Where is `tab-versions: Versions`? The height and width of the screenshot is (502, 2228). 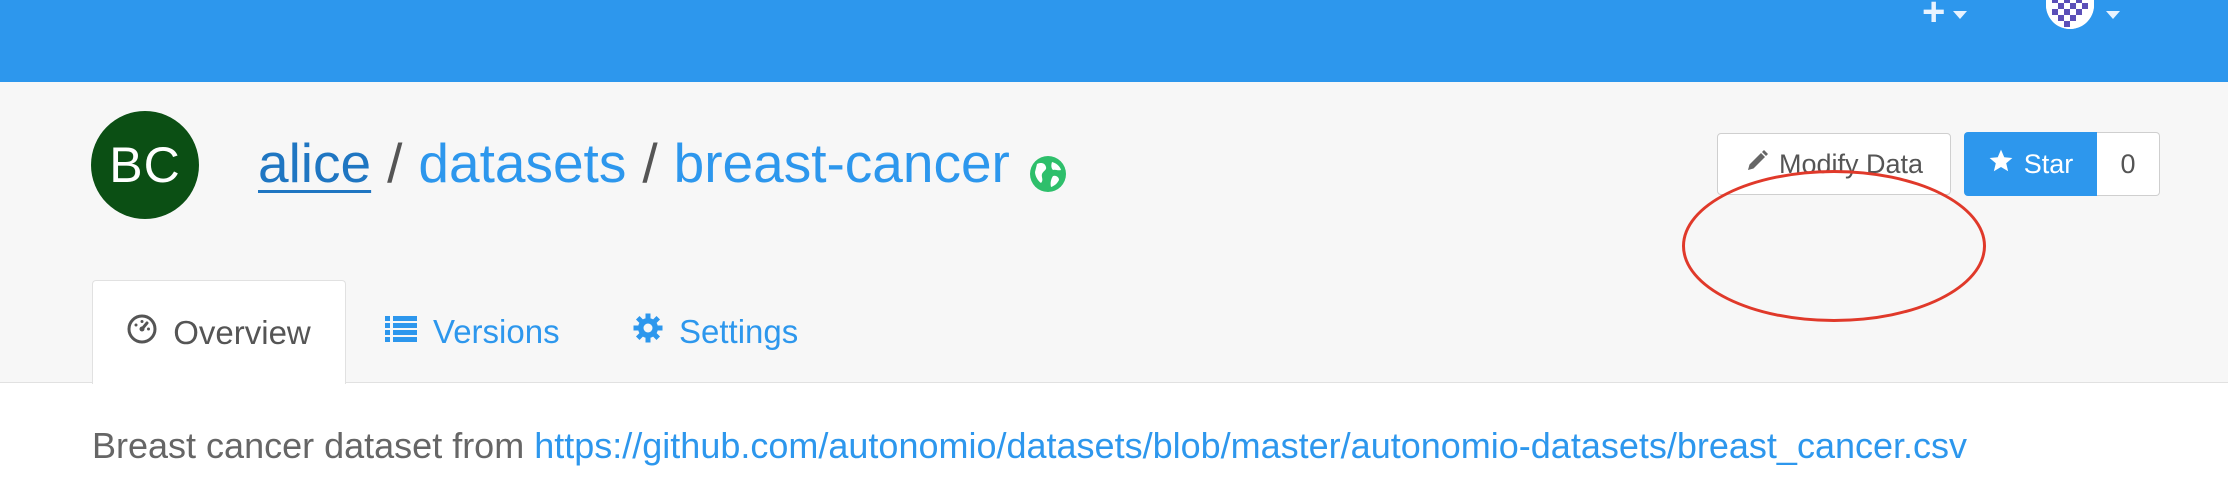 tab-versions: Versions is located at coordinates (472, 331).